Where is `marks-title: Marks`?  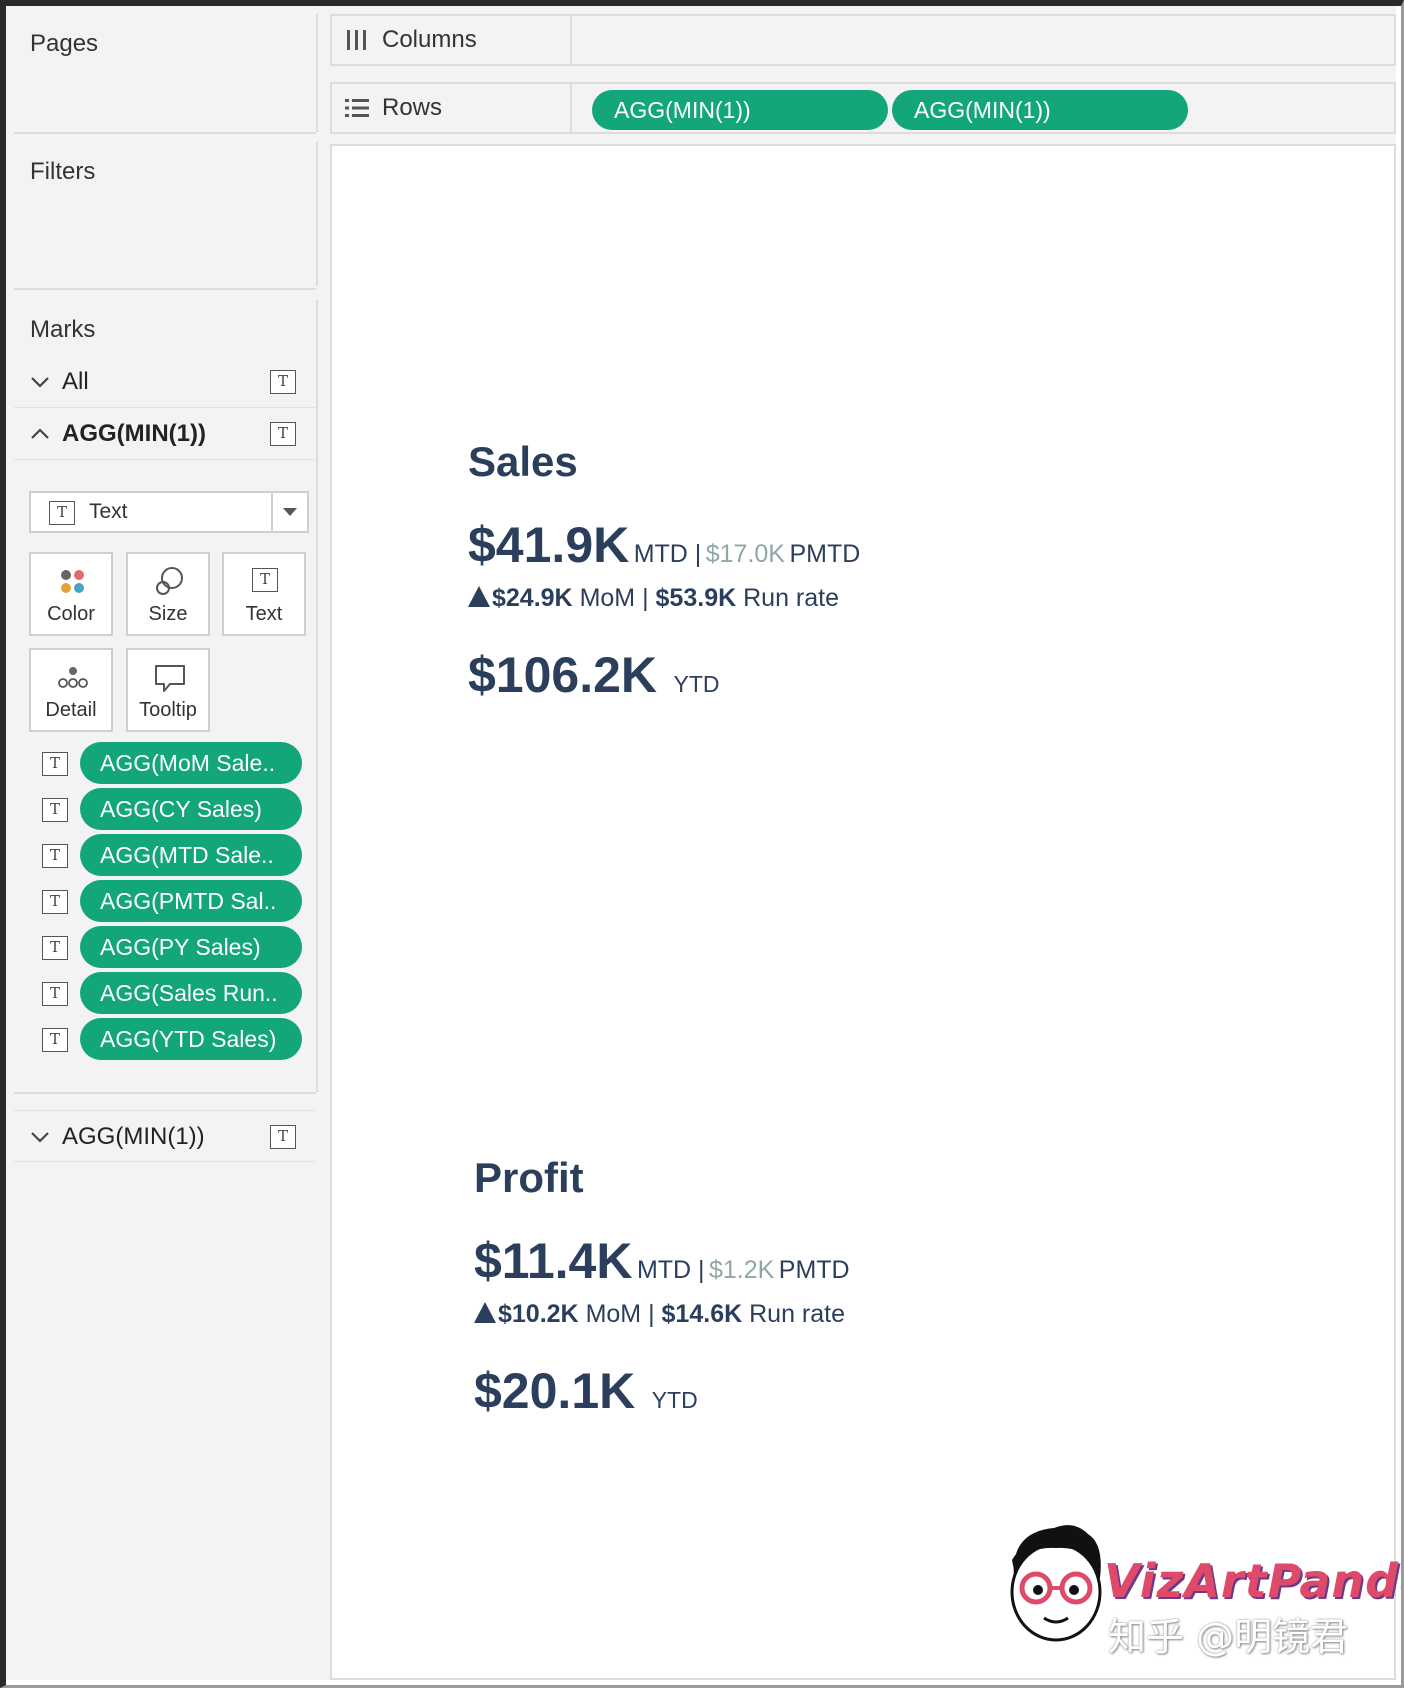 marks-title: Marks is located at coordinates (63, 329).